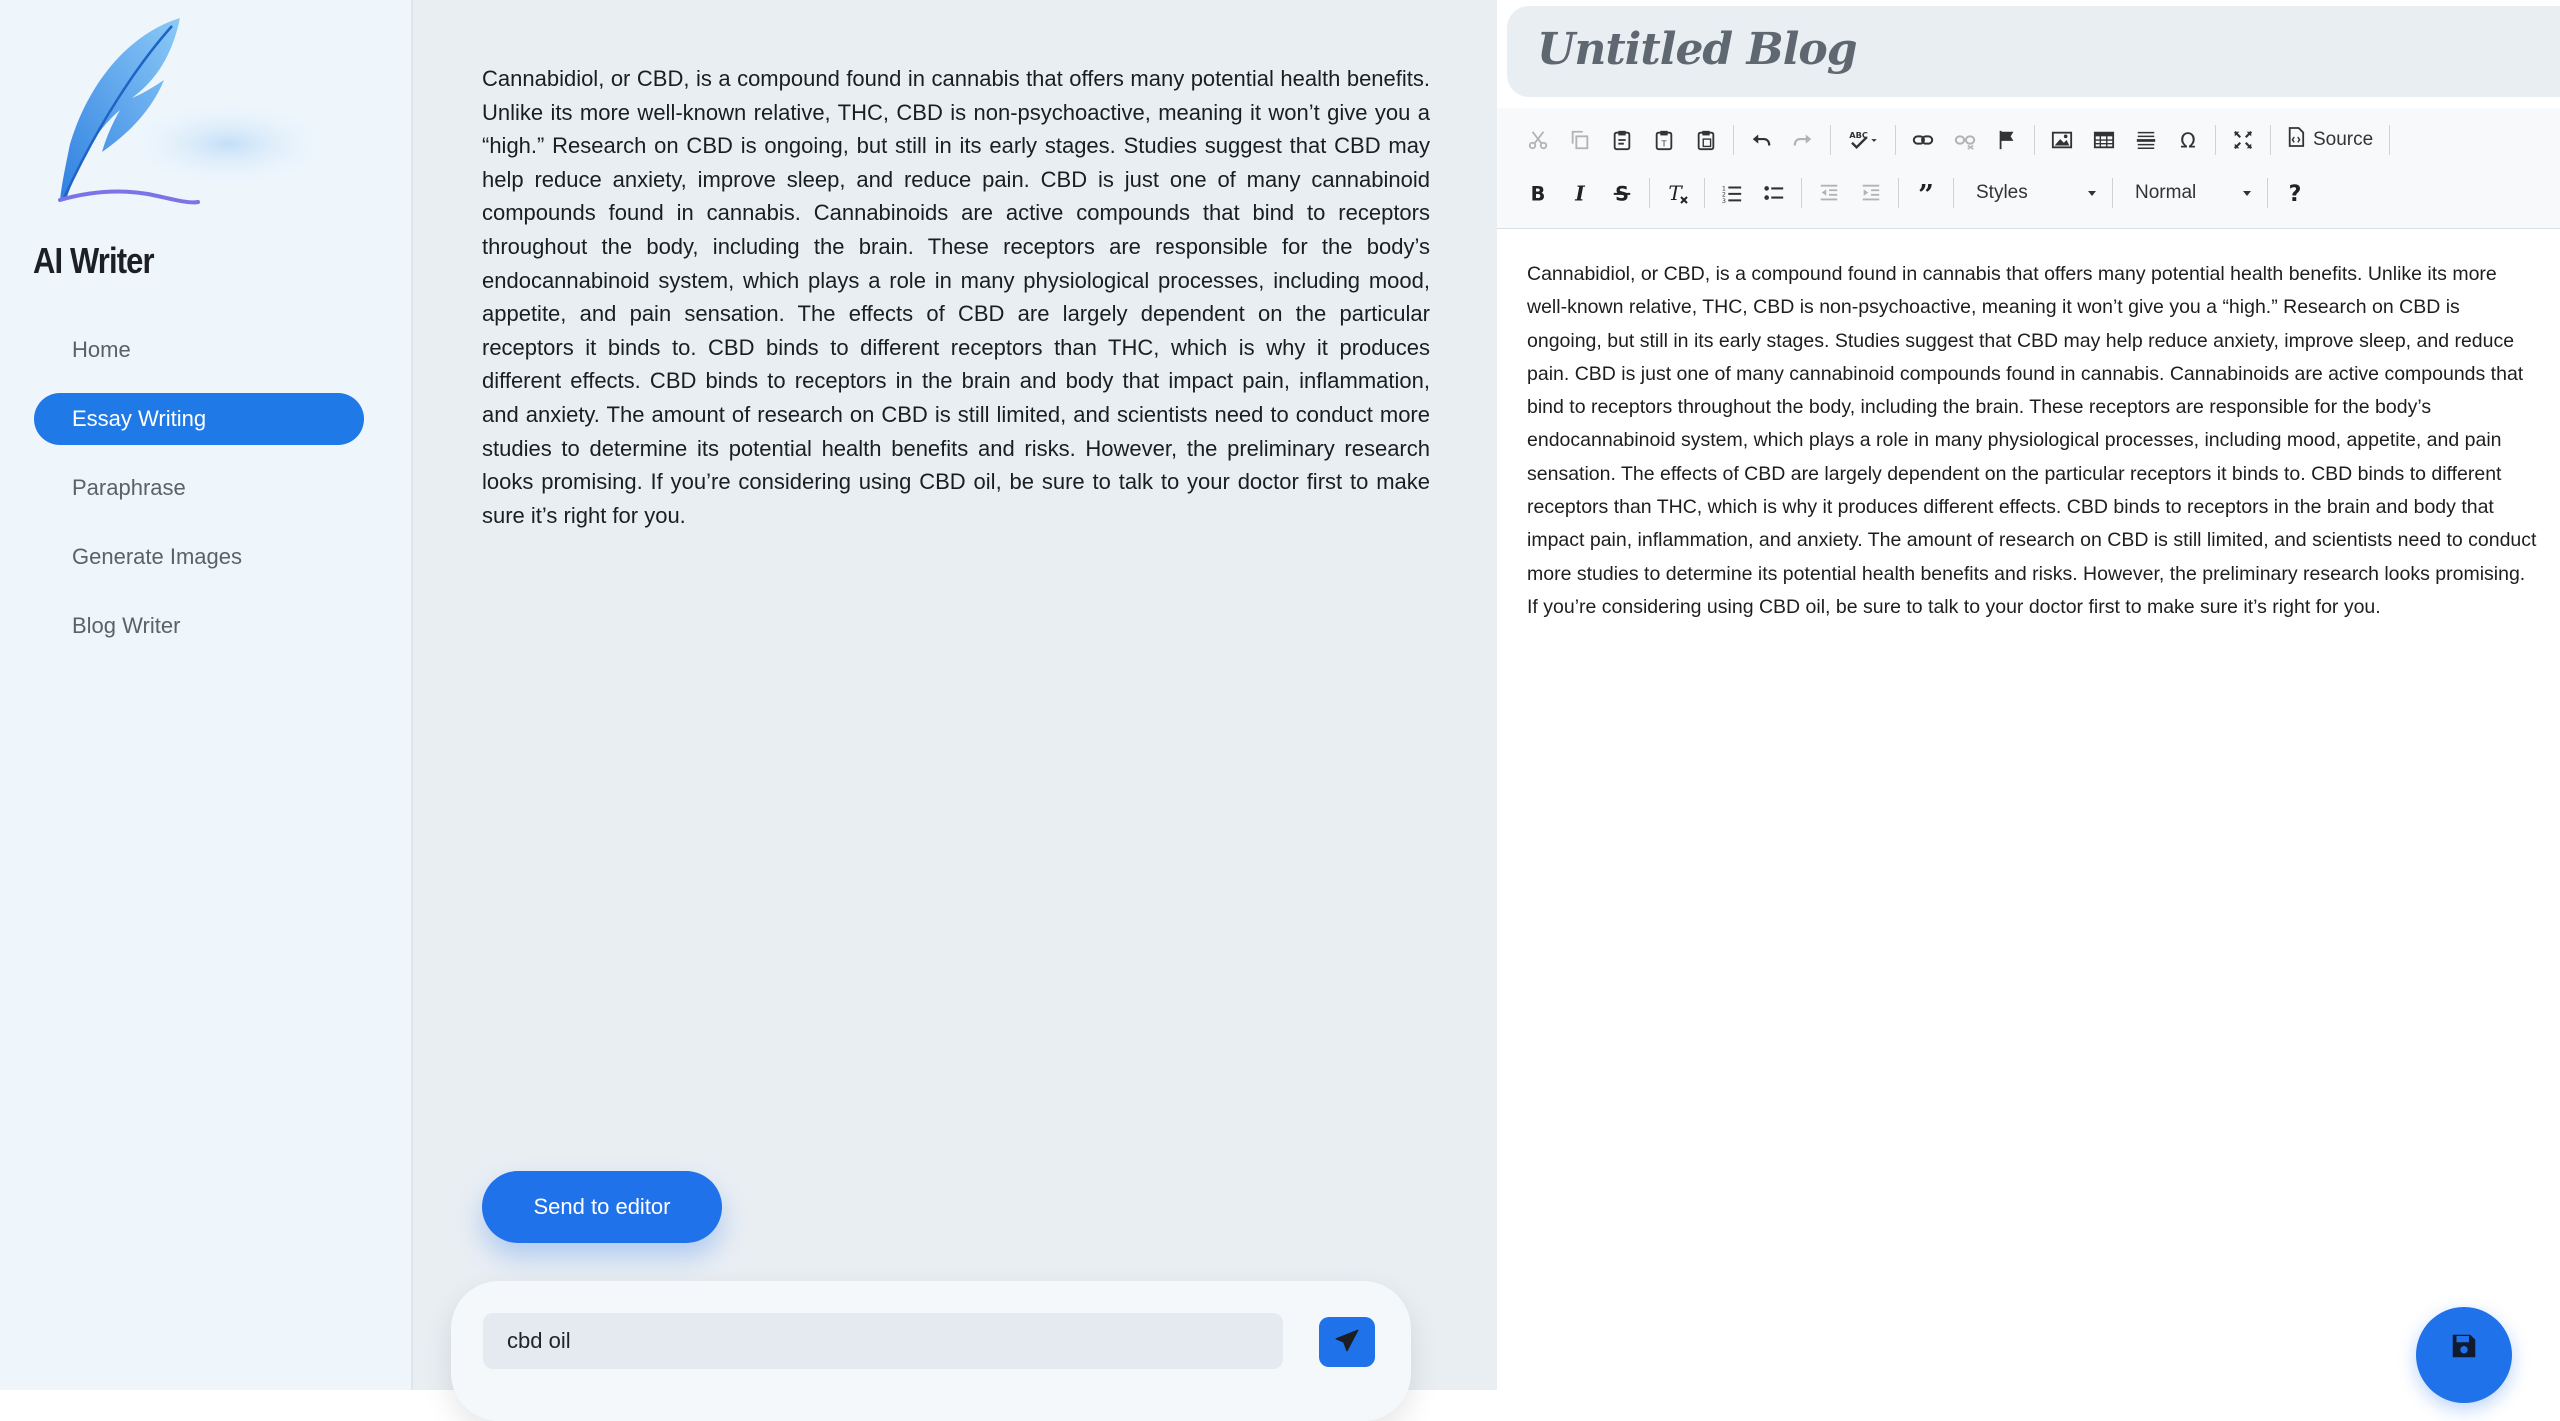 The width and height of the screenshot is (2560, 1421). What do you see at coordinates (2243, 140) in the screenshot?
I see `maximize-icon` at bounding box center [2243, 140].